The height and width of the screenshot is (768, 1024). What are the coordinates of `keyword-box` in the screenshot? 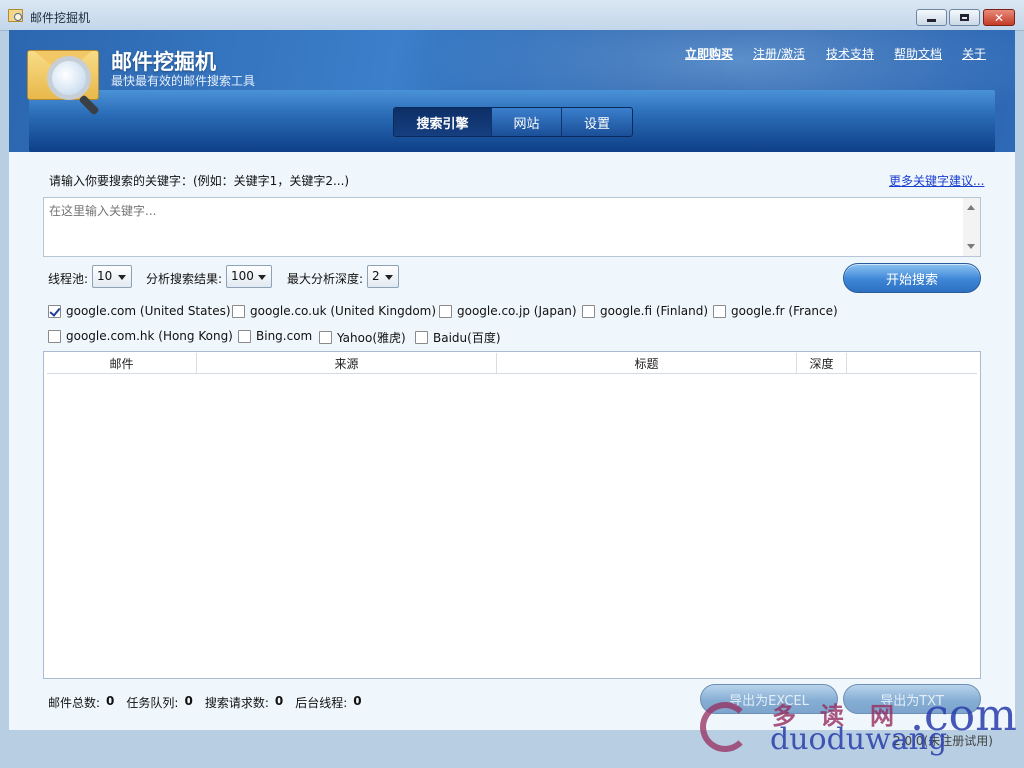 It's located at (512, 227).